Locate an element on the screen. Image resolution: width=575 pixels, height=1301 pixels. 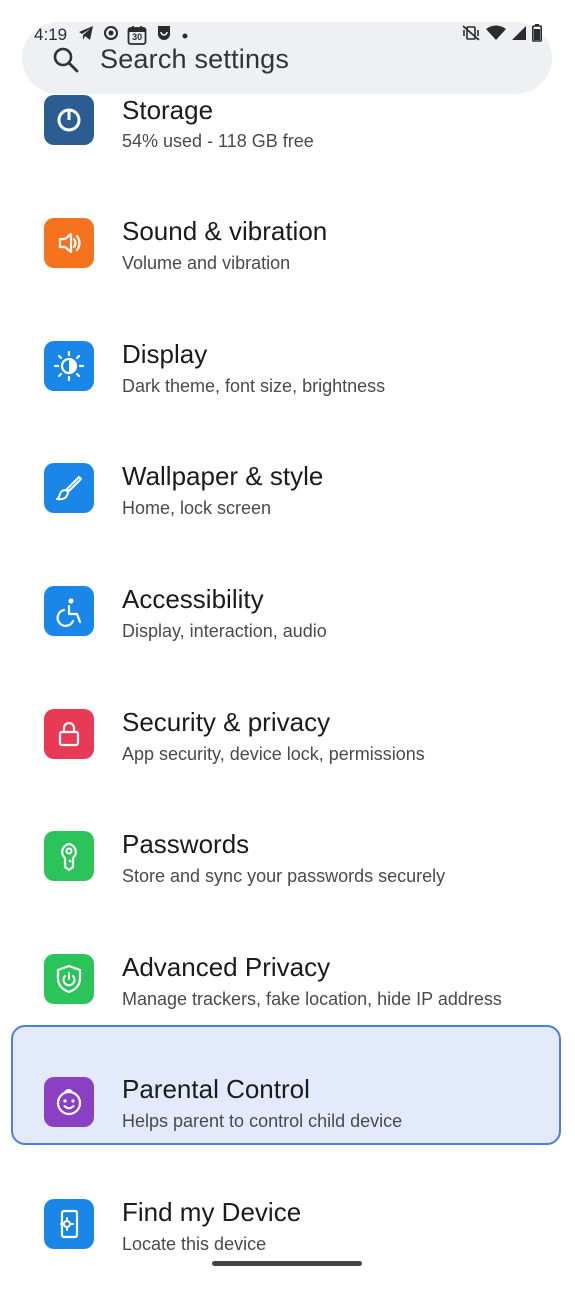
item-subtitle: Helps parent to control child device is located at coordinates (262, 1121).